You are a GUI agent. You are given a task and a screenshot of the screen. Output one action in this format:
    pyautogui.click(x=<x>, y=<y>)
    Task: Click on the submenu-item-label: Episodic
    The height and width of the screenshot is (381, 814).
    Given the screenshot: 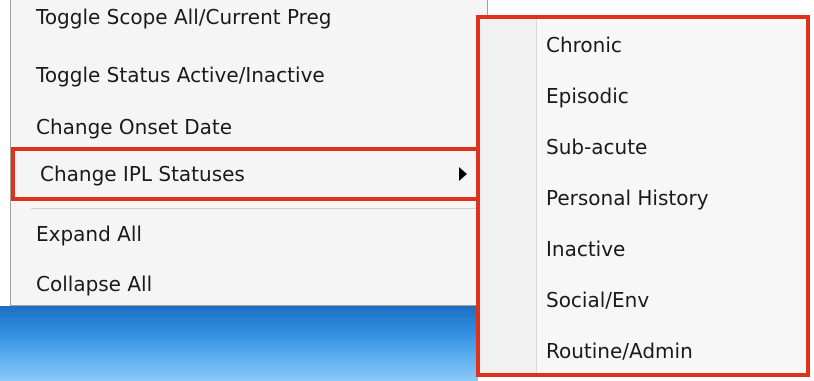 What is the action you would take?
    pyautogui.click(x=587, y=96)
    